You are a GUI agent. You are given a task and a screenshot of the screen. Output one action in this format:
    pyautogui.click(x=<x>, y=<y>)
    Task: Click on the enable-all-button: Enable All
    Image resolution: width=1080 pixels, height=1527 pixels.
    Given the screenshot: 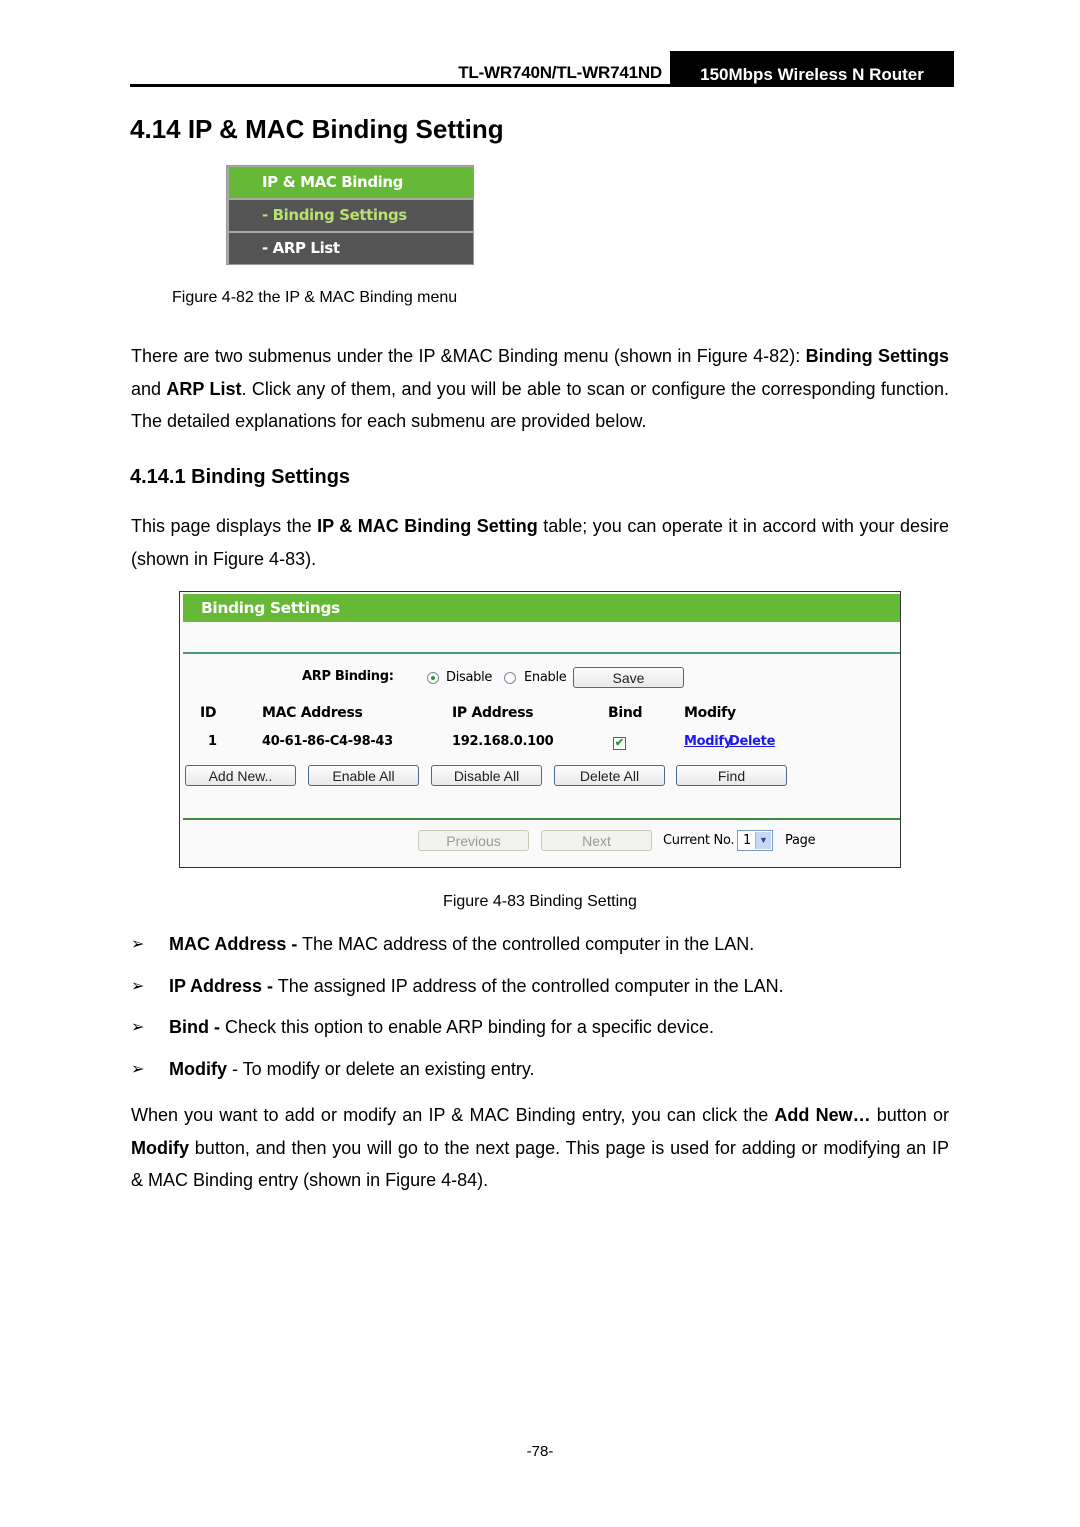 What is the action you would take?
    pyautogui.click(x=363, y=775)
    